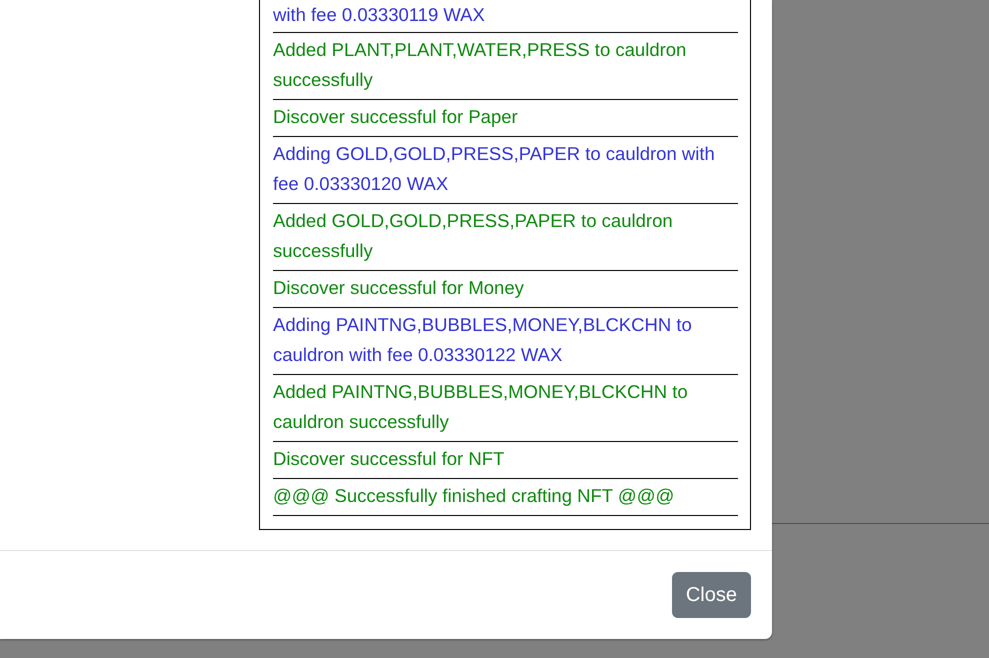 The height and width of the screenshot is (658, 989). I want to click on log-entry: Discover successful for Paper, so click(505, 118).